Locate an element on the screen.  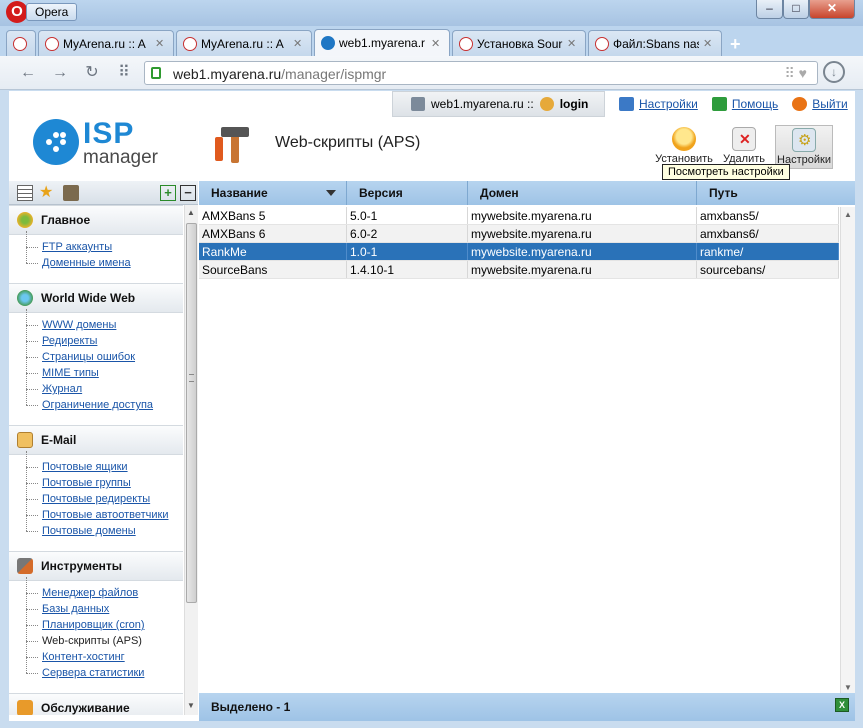
install-disc-icon is located at coordinates (684, 139).